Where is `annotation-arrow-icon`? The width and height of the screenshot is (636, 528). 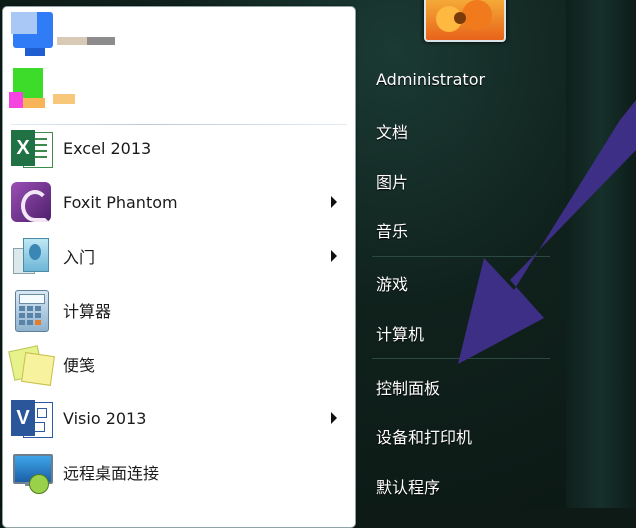 annotation-arrow-icon is located at coordinates (547, 232).